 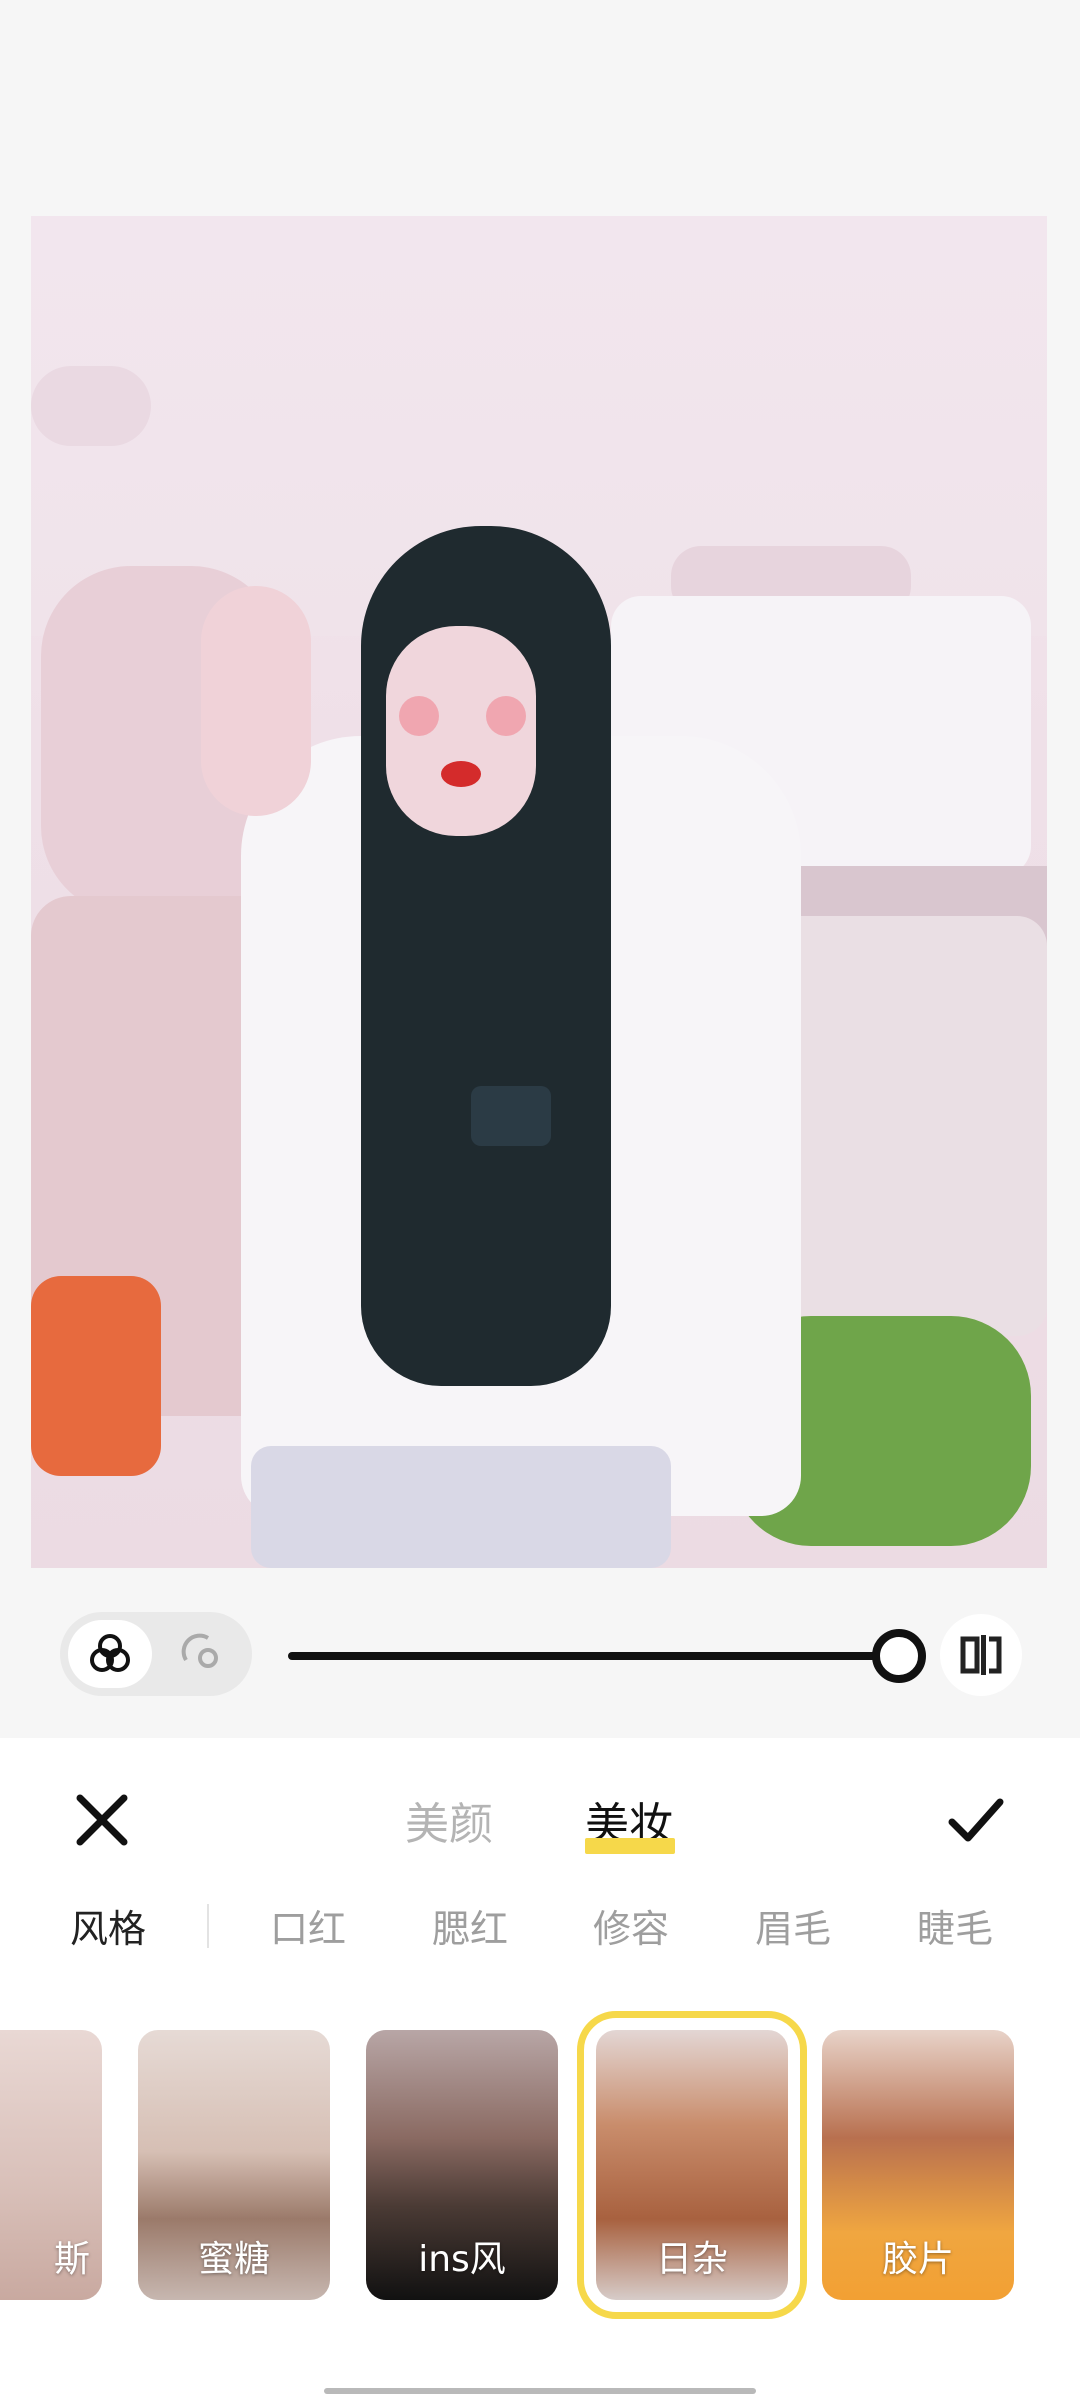 What do you see at coordinates (955, 1925) in the screenshot?
I see `category-eyelash: 睫毛` at bounding box center [955, 1925].